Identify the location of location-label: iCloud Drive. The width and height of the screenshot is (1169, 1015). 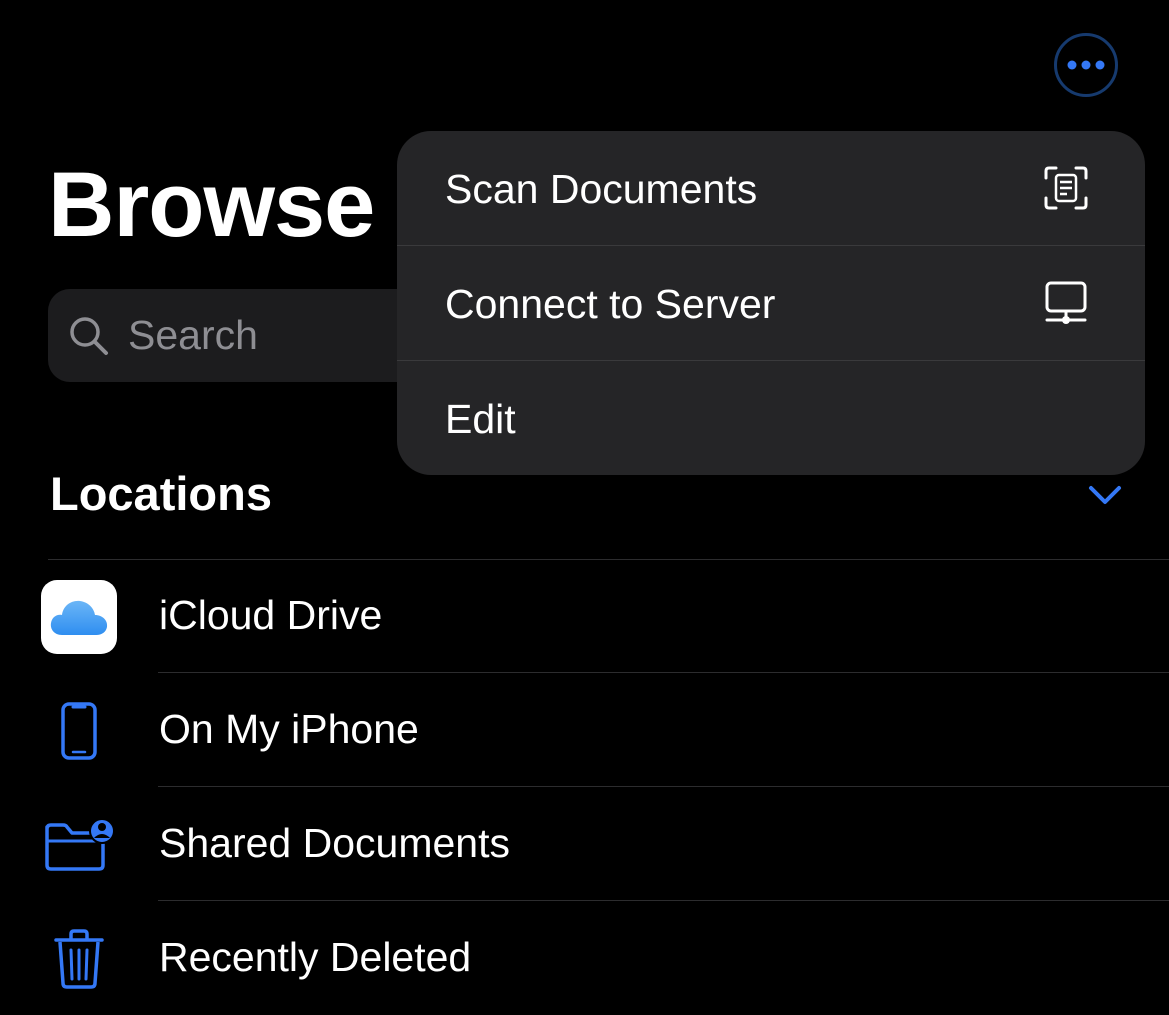
(271, 615).